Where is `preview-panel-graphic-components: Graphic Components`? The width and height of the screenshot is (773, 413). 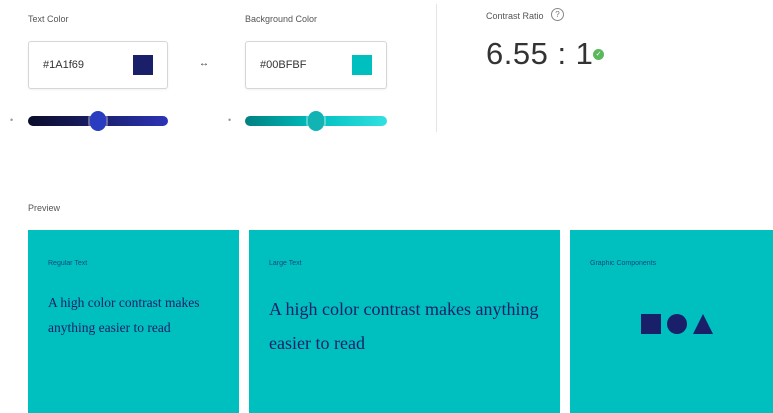
preview-panel-graphic-components: Graphic Components is located at coordinates (671, 321).